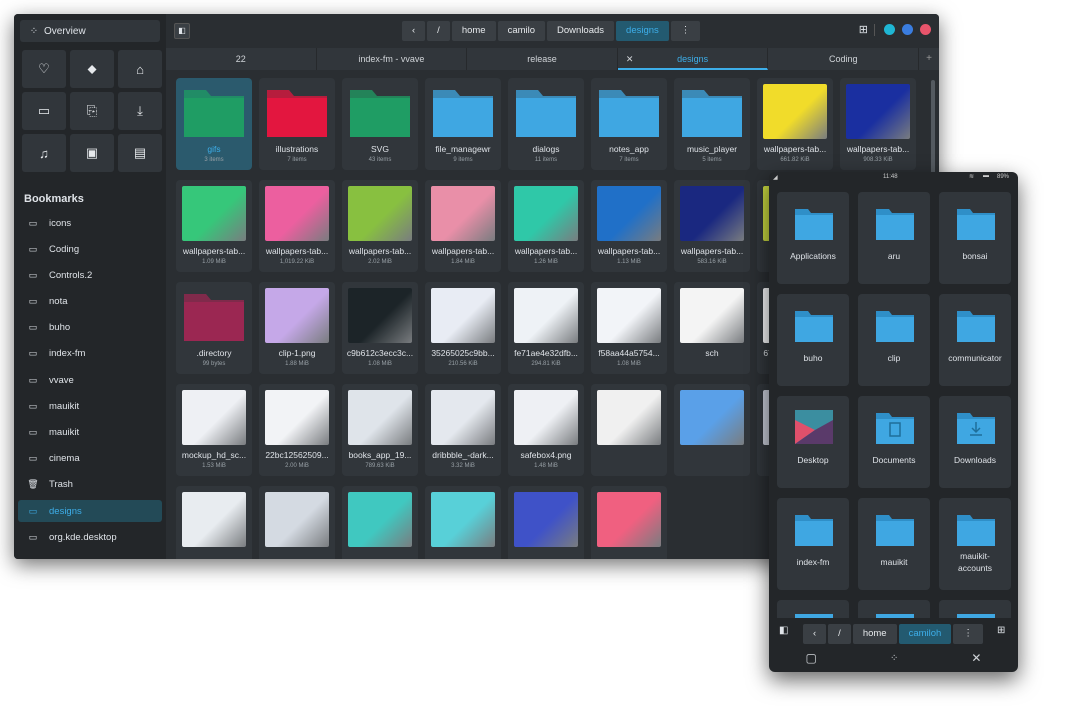 The width and height of the screenshot is (1080, 714). Describe the element at coordinates (90, 328) in the screenshot. I see `sidebar-item-buho: ▭ buho` at that location.